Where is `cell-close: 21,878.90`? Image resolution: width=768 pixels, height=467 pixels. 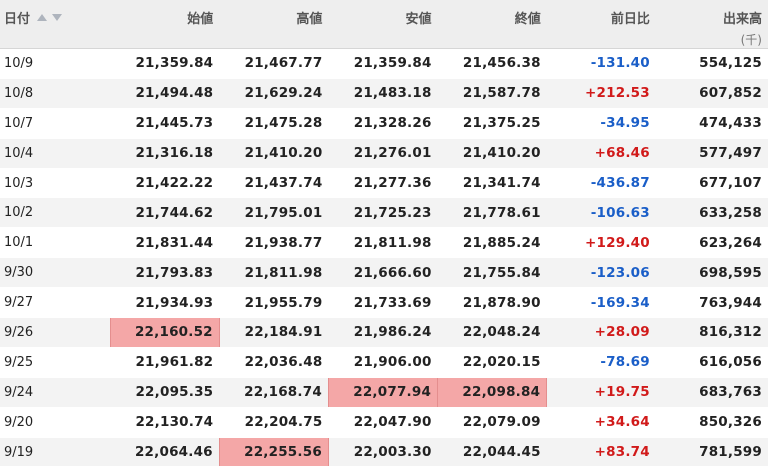
cell-close: 21,878.90 is located at coordinates (492, 303).